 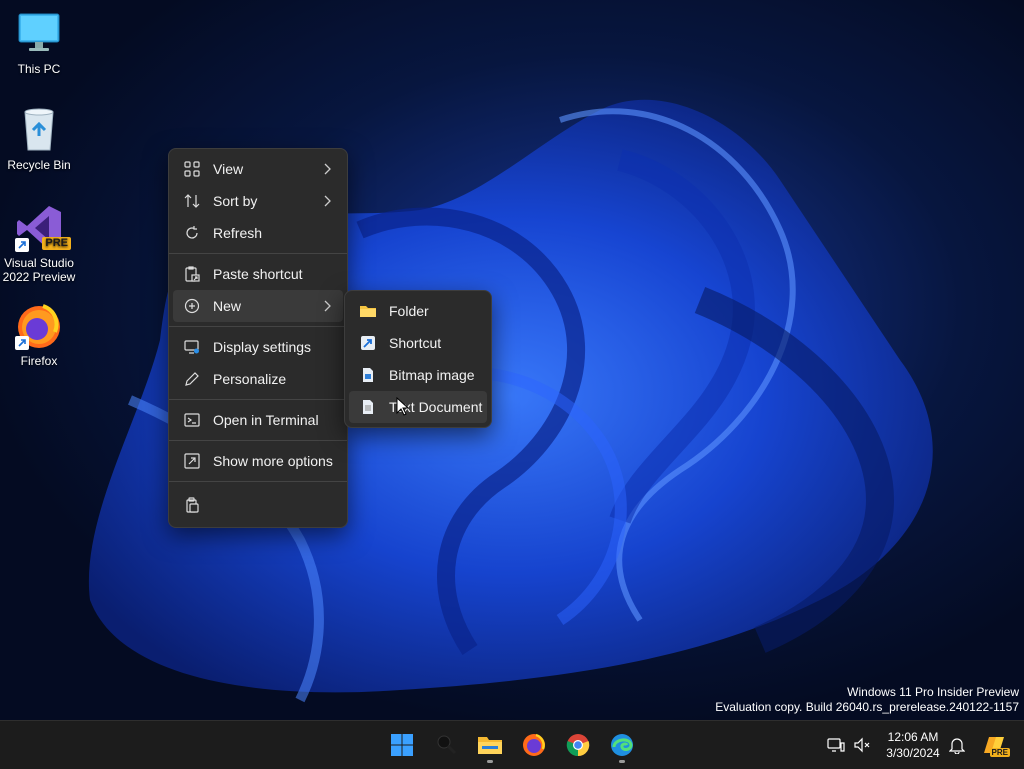 I want to click on volume-button, so click(x=862, y=745).